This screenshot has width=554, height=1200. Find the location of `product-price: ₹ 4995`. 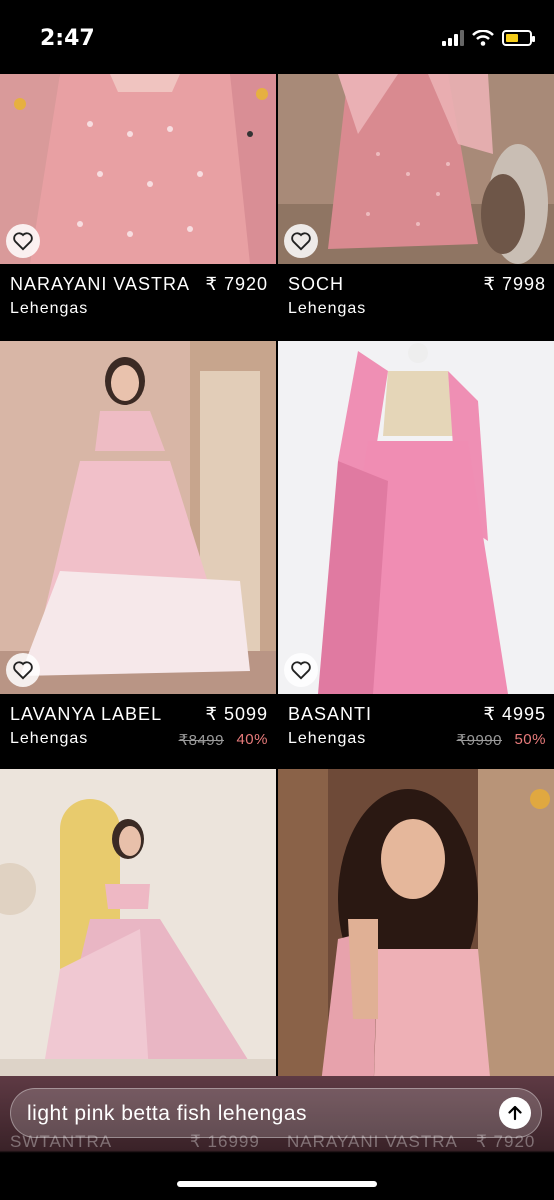

product-price: ₹ 4995 is located at coordinates (514, 714).